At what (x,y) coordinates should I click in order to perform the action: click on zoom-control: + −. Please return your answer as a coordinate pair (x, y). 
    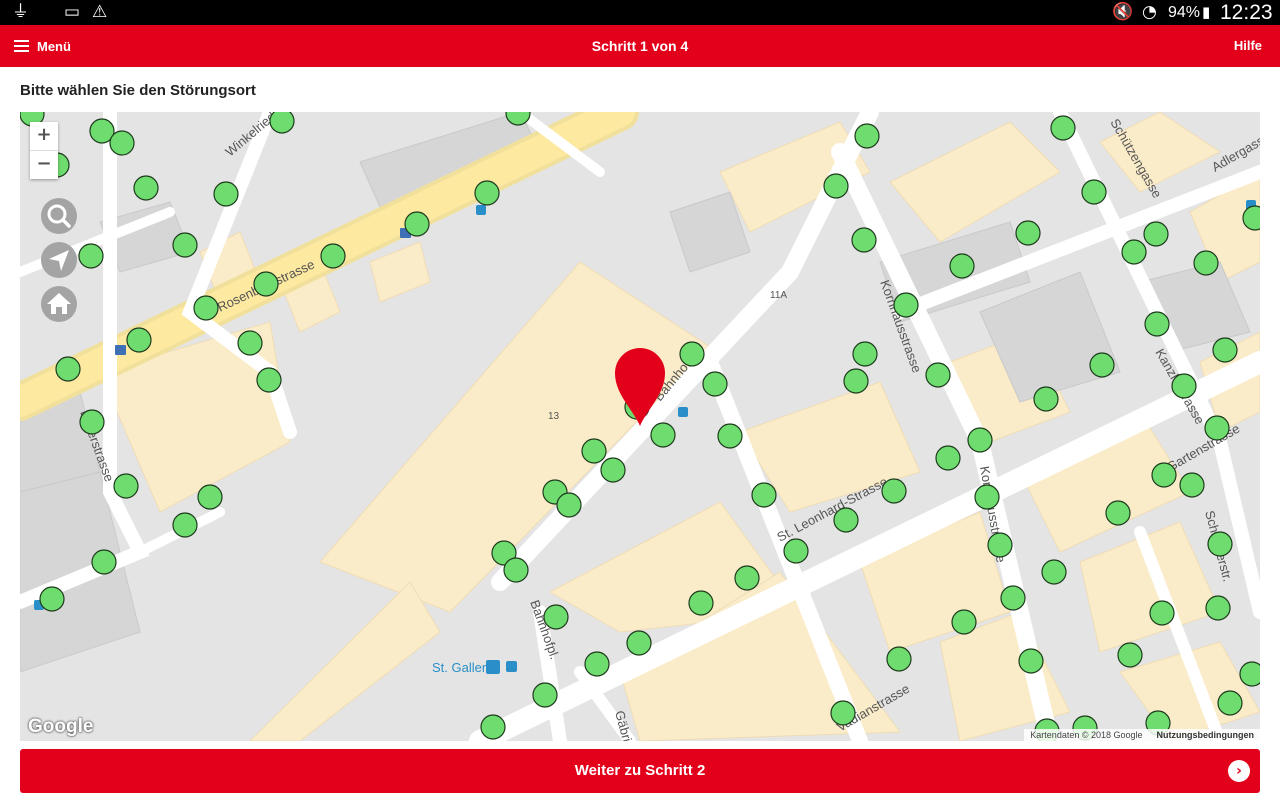
    Looking at the image, I should click on (44, 150).